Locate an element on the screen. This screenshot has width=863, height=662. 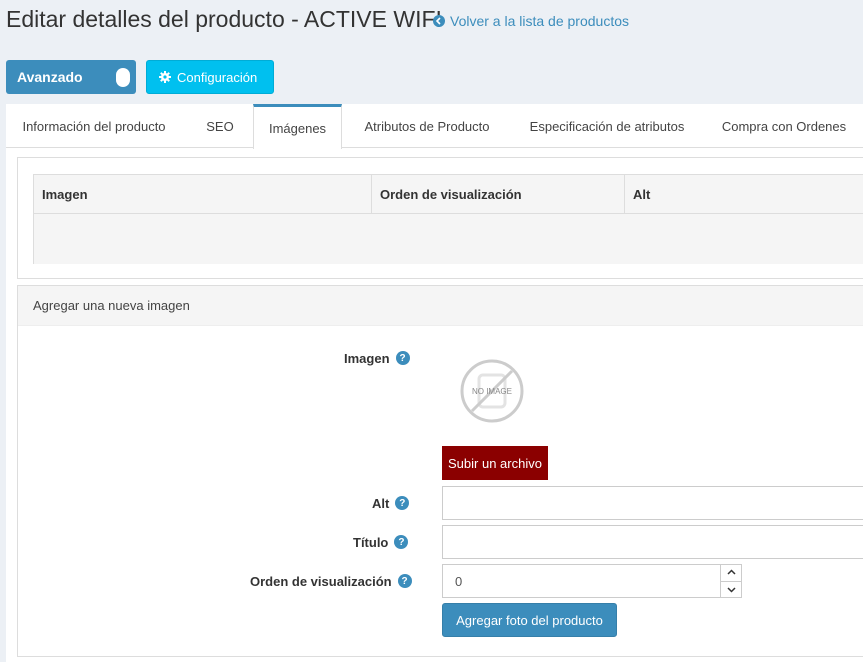
no-image-text: NO IMAGE is located at coordinates (492, 391).